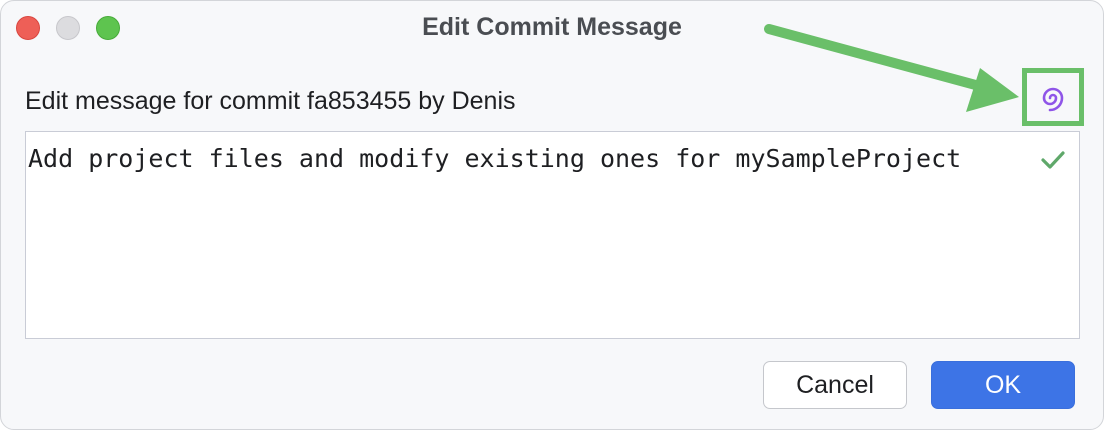 The width and height of the screenshot is (1104, 430). I want to click on checkmark-icon, so click(1053, 160).